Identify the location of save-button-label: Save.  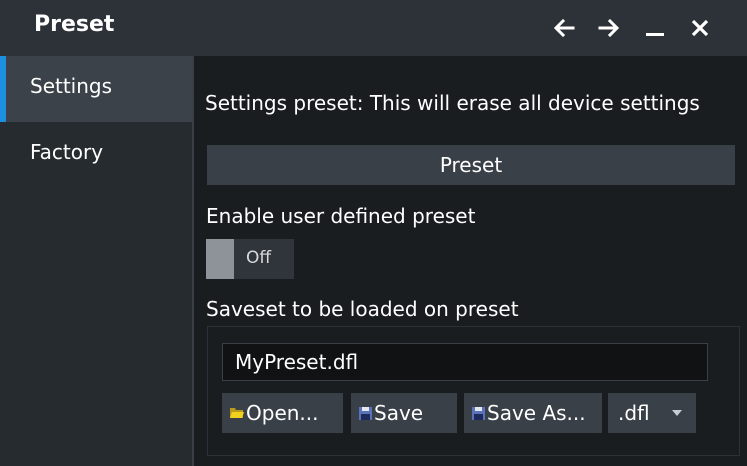
(399, 413).